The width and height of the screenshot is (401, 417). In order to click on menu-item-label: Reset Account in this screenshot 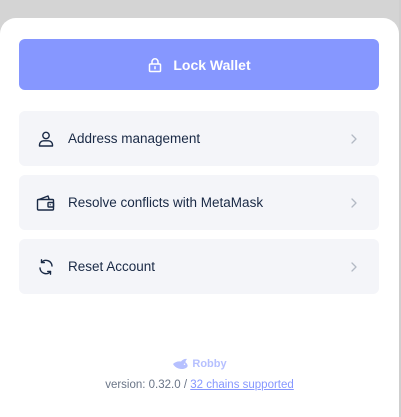, I will do `click(112, 266)`.